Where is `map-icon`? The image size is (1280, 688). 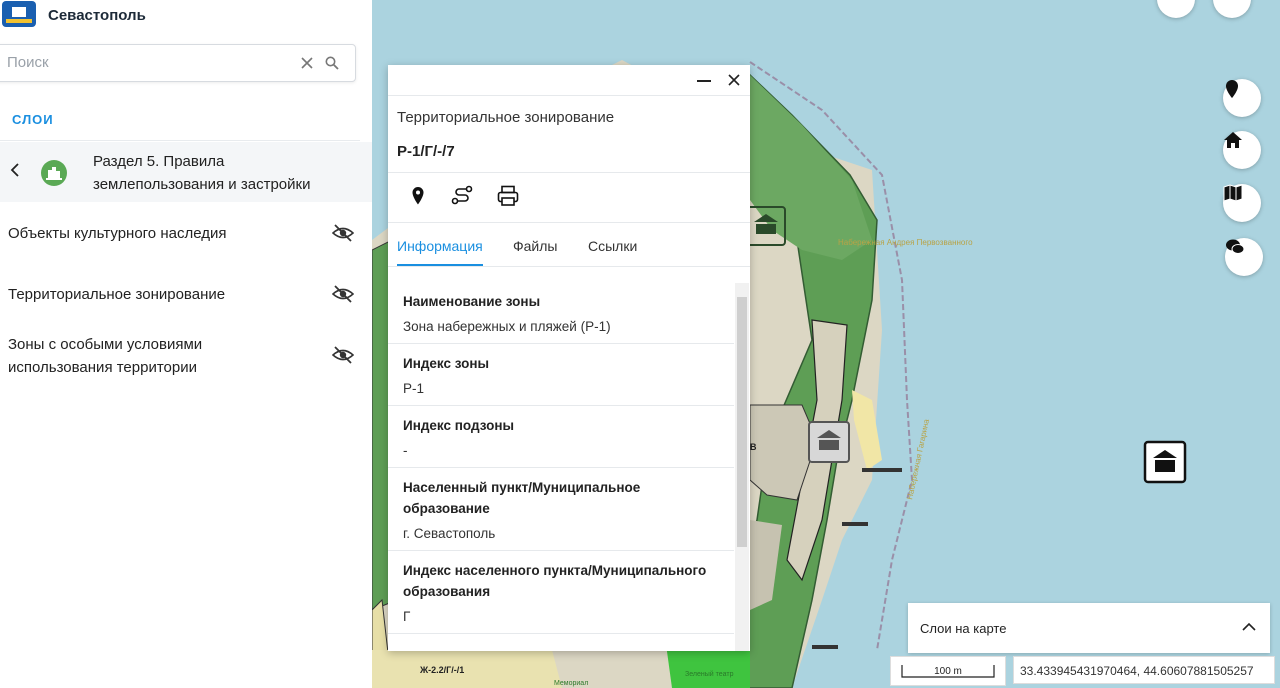 map-icon is located at coordinates (1233, 193).